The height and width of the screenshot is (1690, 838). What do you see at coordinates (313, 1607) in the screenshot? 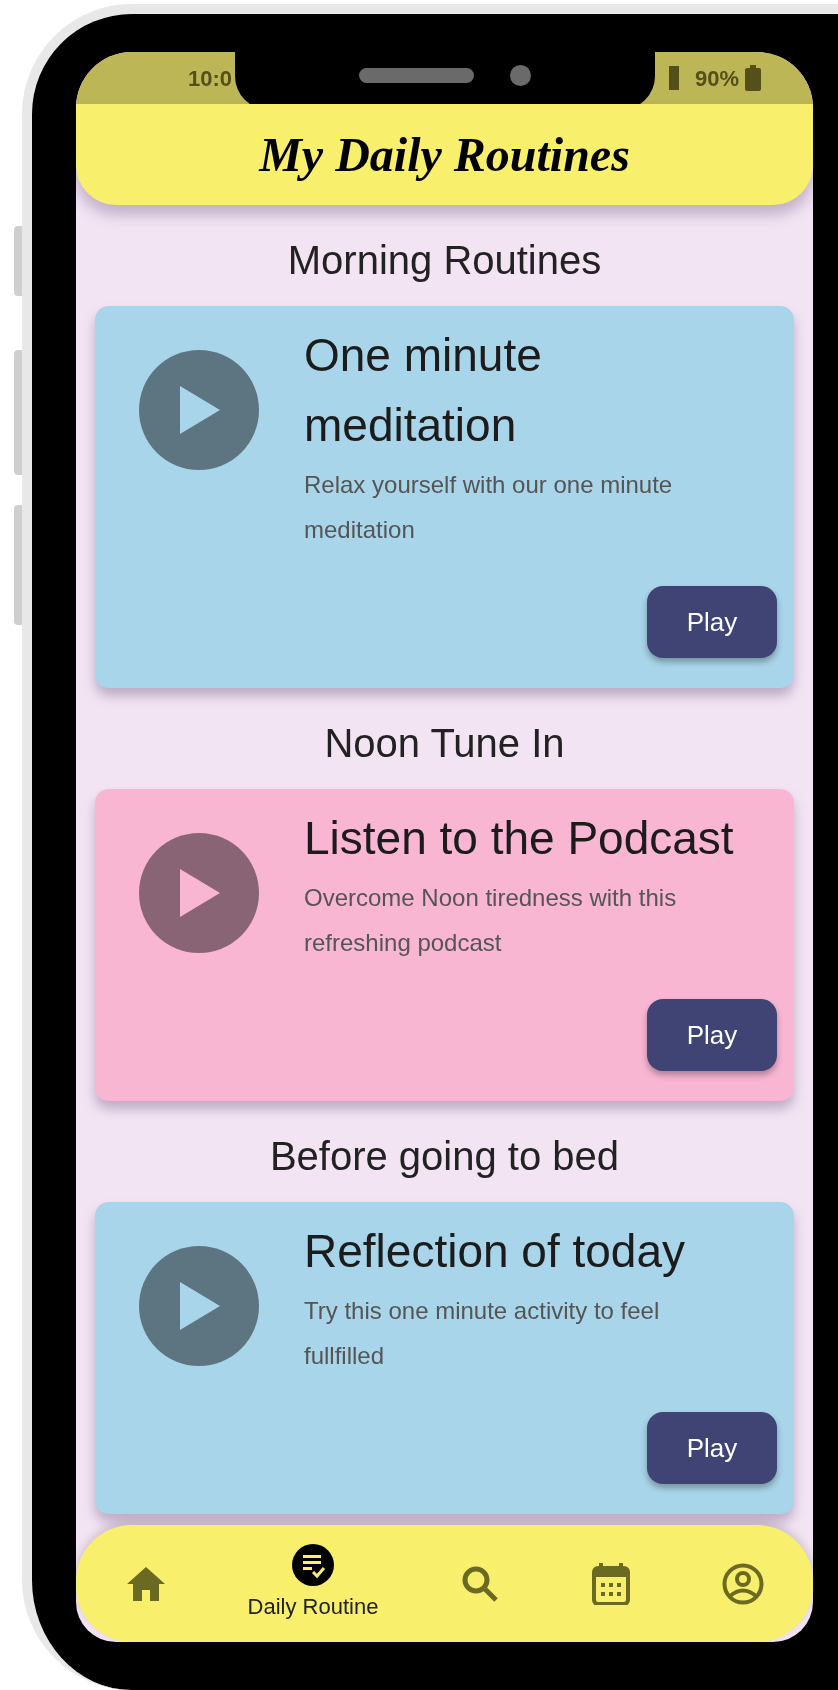
I see `nav-label: Daily Routine` at bounding box center [313, 1607].